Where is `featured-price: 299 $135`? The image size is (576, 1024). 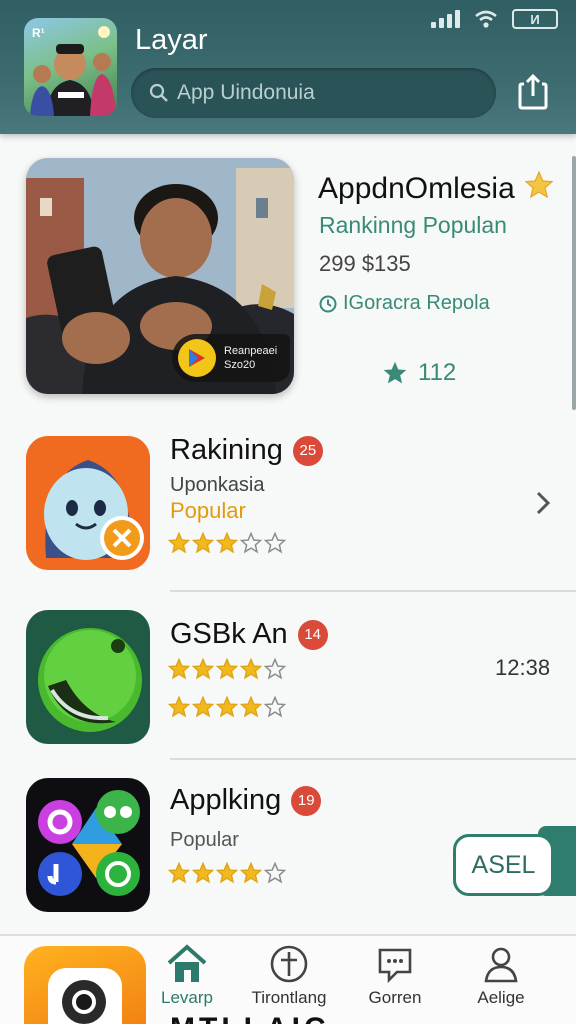 featured-price: 299 $135 is located at coordinates (365, 263).